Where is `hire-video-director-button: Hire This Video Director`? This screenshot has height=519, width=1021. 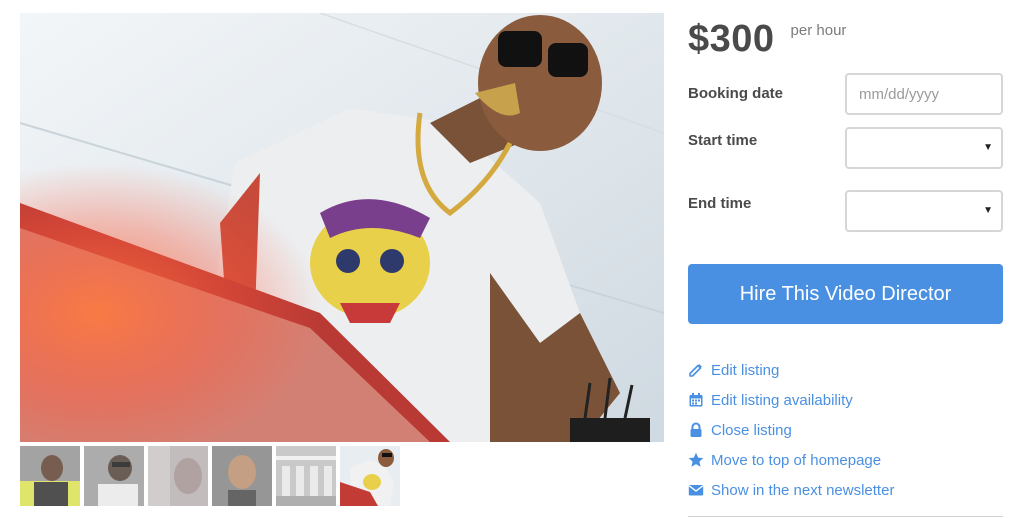 hire-video-director-button: Hire This Video Director is located at coordinates (845, 294).